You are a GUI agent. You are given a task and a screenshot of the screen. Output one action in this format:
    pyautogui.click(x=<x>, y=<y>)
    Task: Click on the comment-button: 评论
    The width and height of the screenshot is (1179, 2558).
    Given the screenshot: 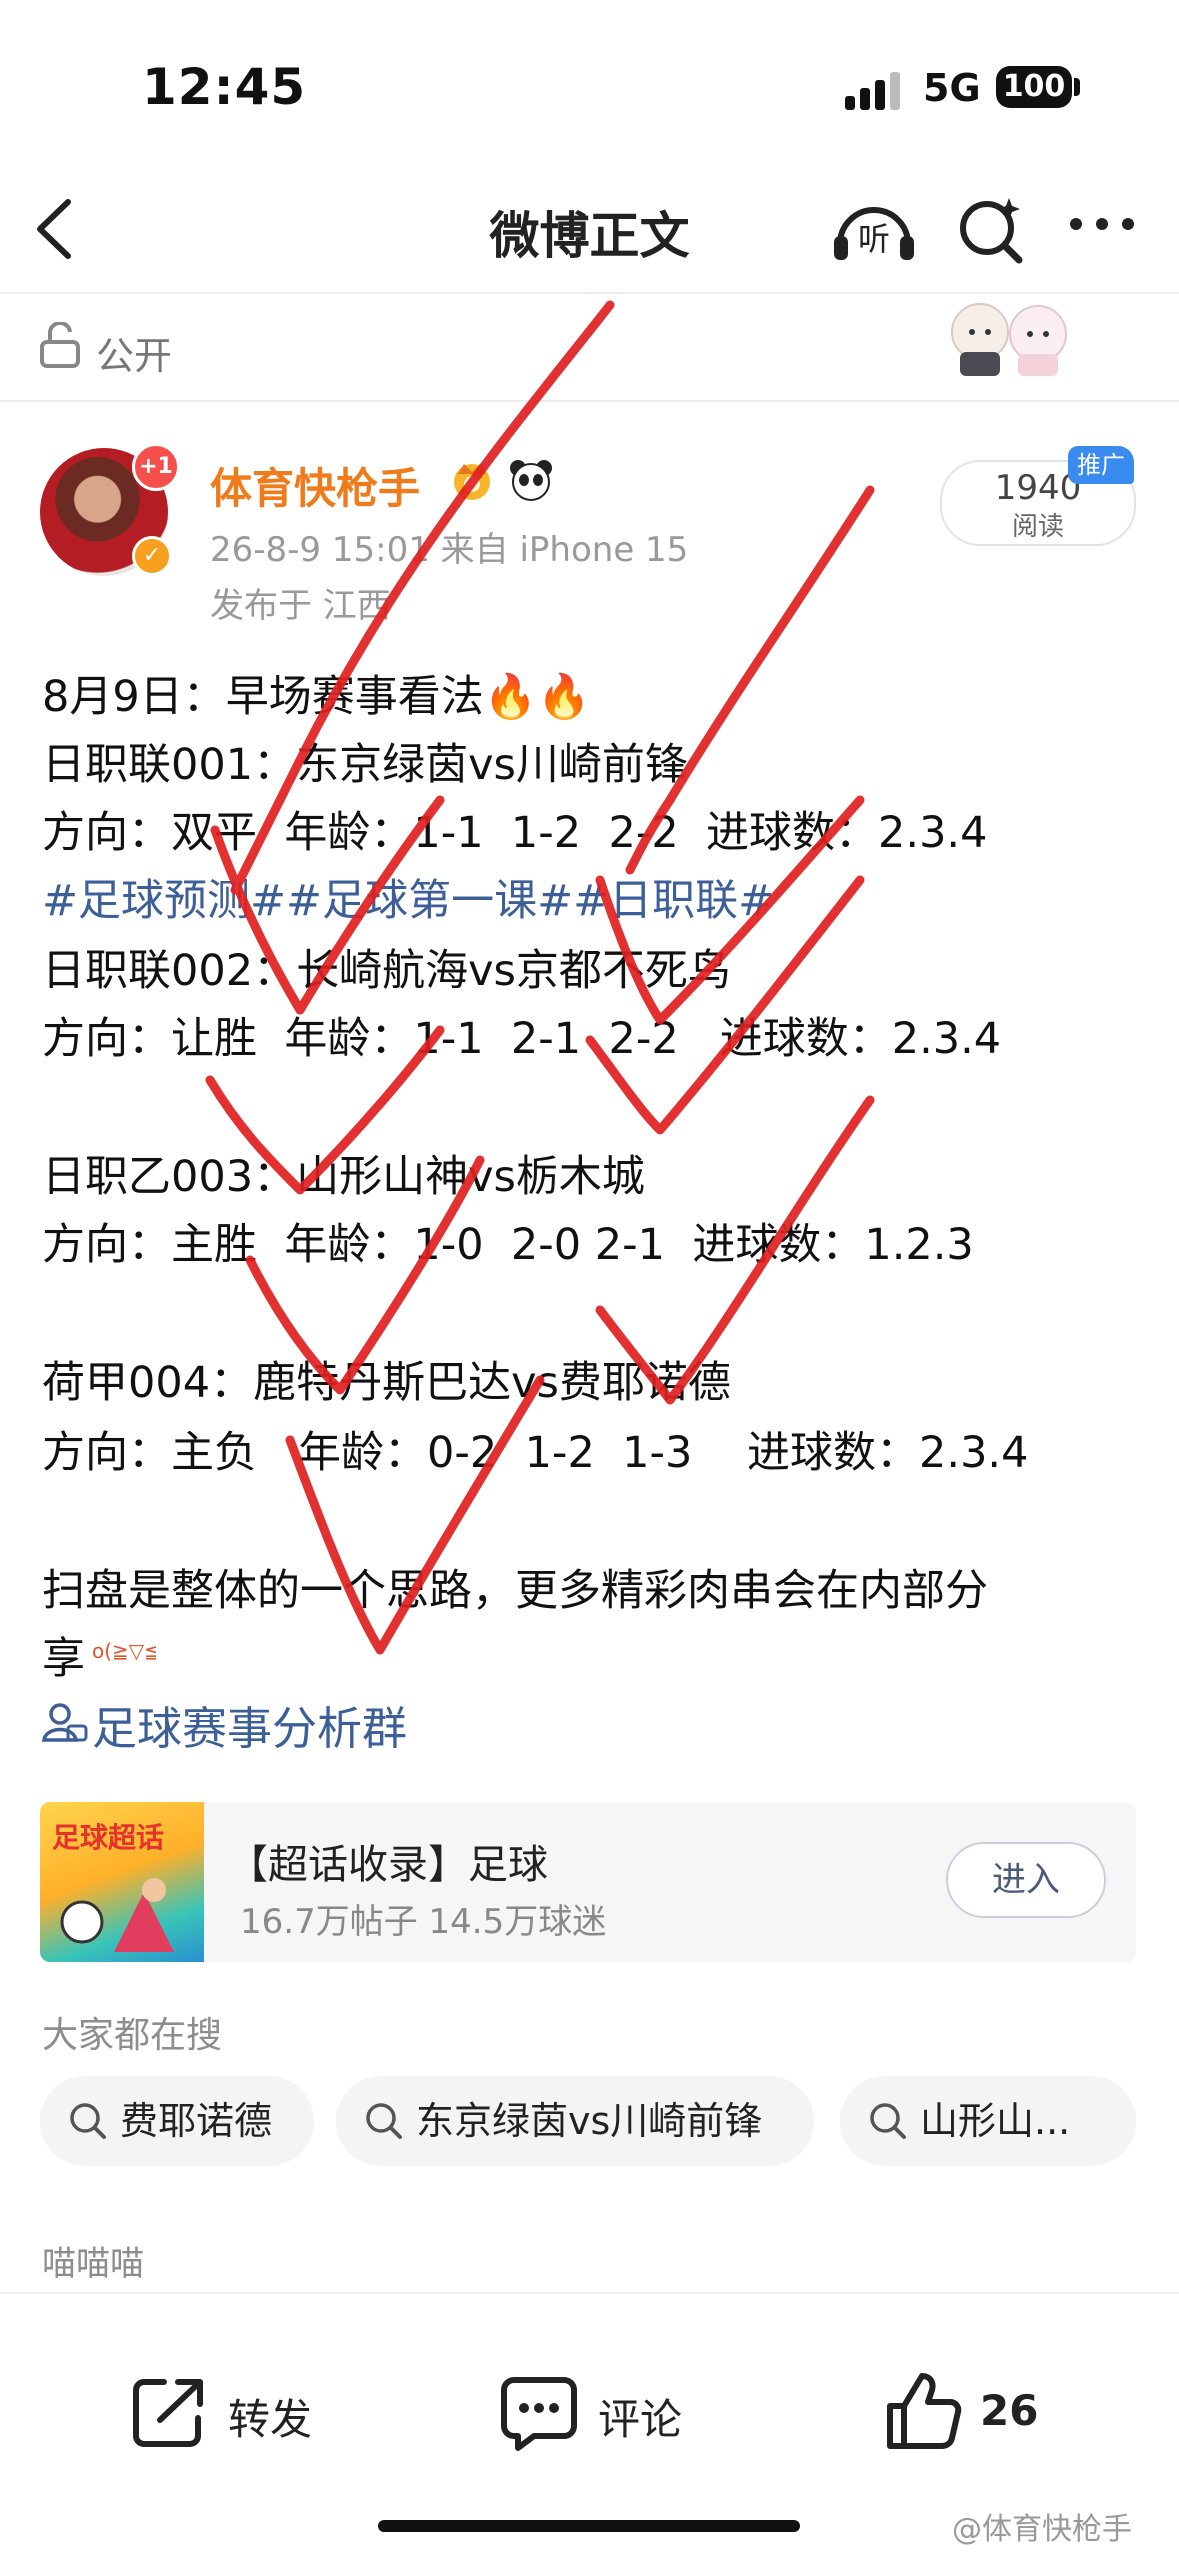 What is the action you would take?
    pyautogui.click(x=600, y=2414)
    